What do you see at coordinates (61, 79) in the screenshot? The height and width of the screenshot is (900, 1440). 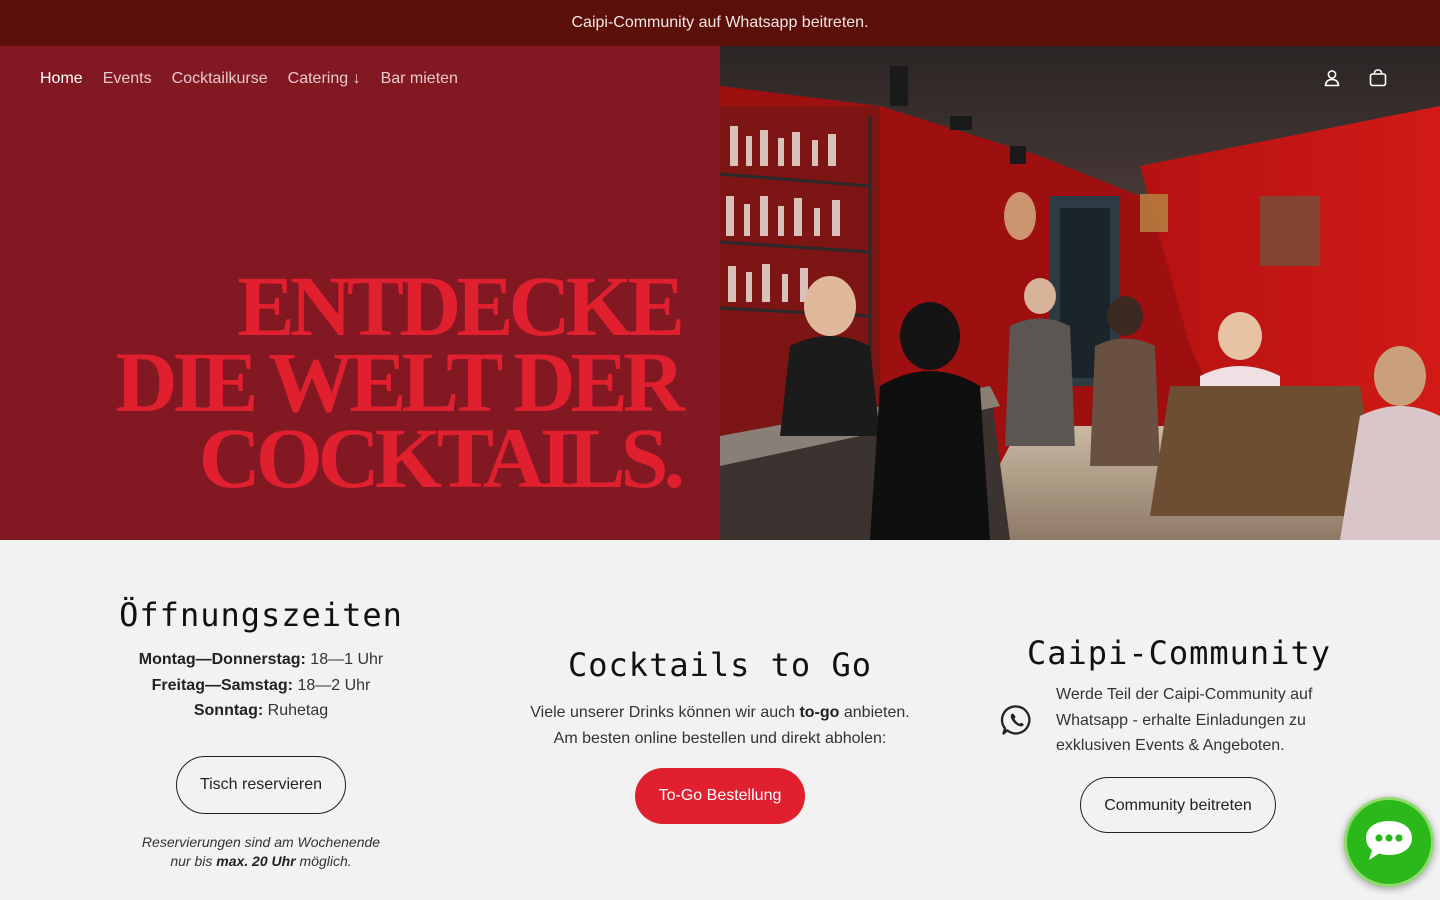 I see `nav-home: Home` at bounding box center [61, 79].